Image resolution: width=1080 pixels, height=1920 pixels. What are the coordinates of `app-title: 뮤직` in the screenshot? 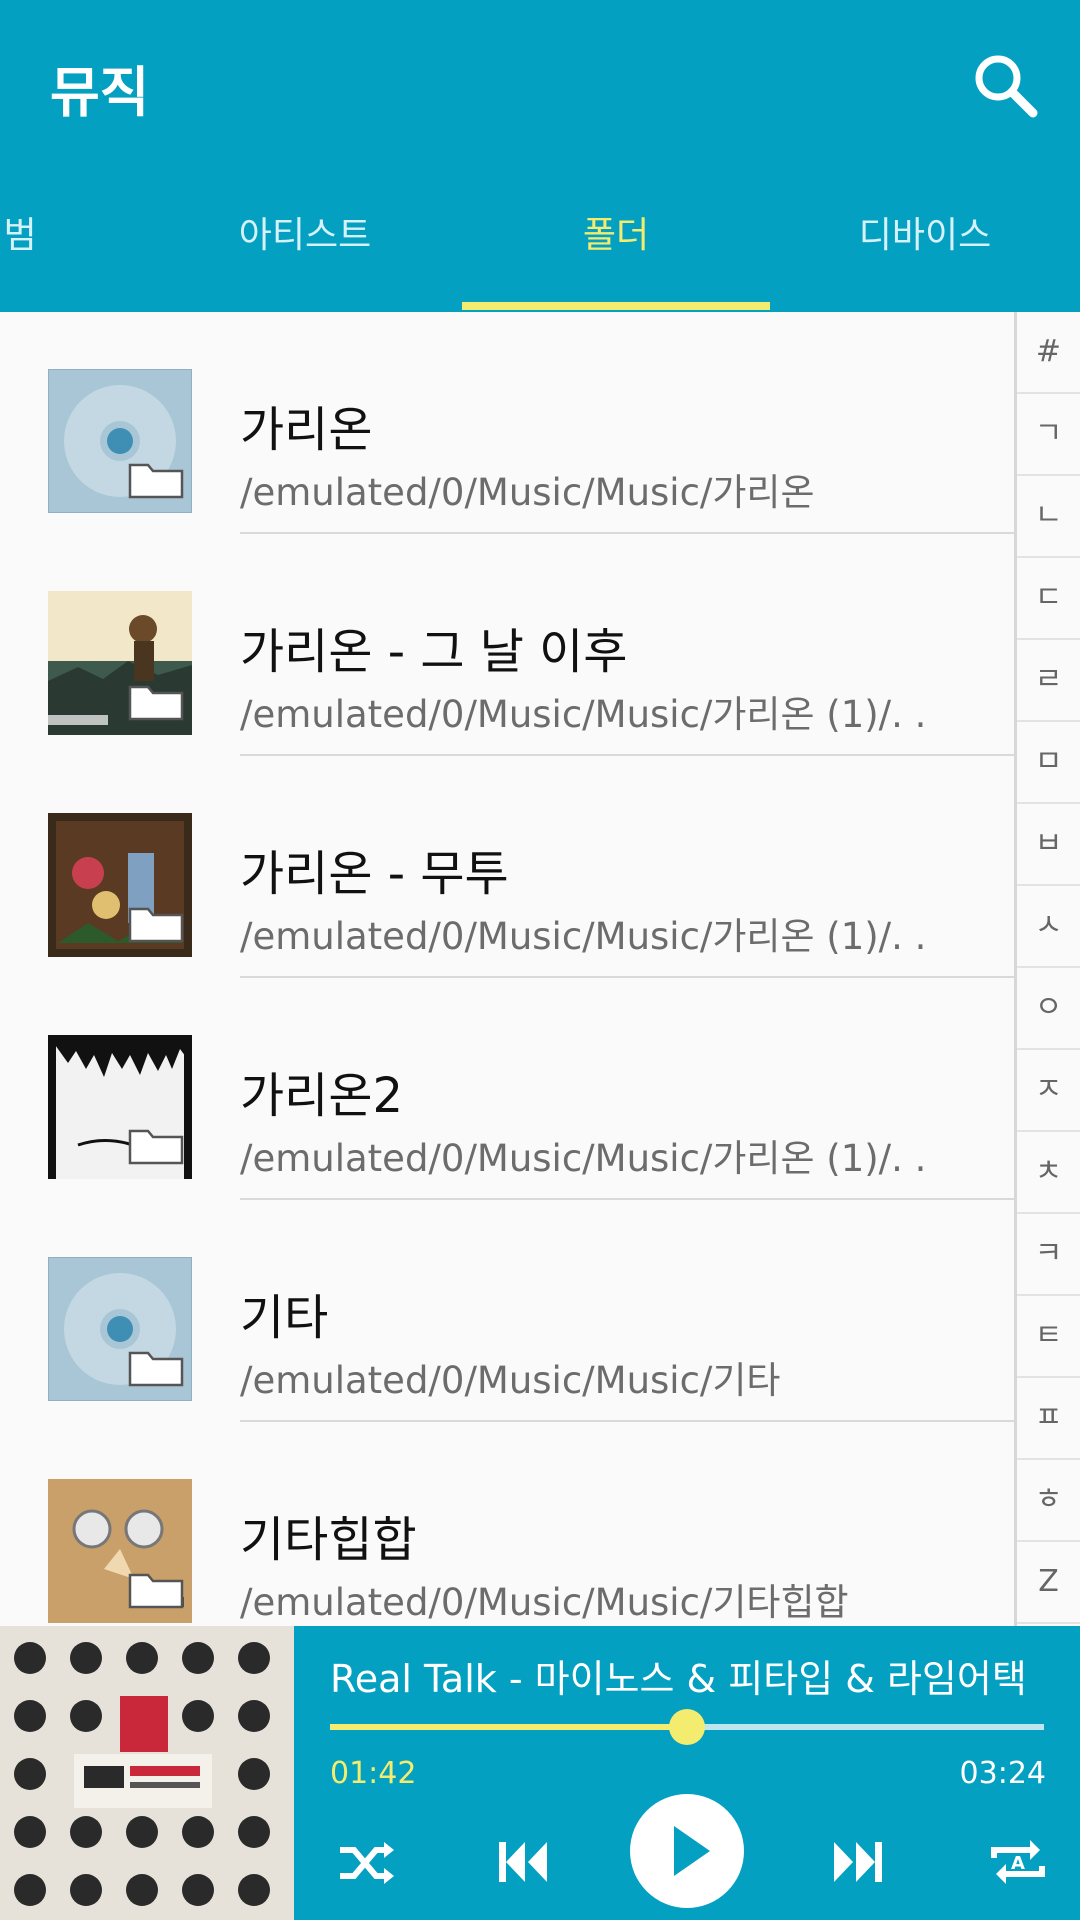 It's located at (100, 92).